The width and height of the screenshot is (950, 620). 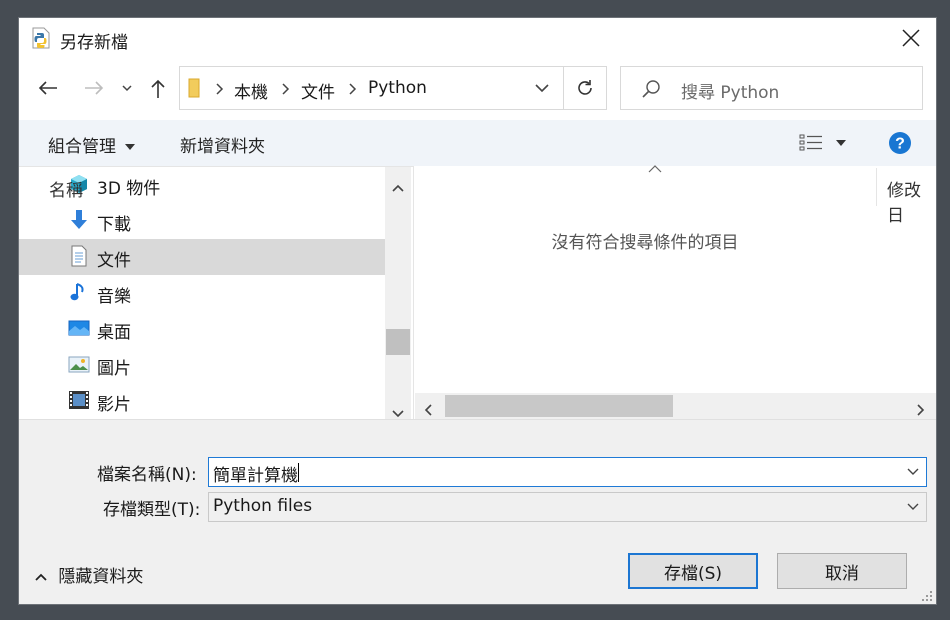 I want to click on nav-item-pictures: 圖片, so click(x=202, y=365).